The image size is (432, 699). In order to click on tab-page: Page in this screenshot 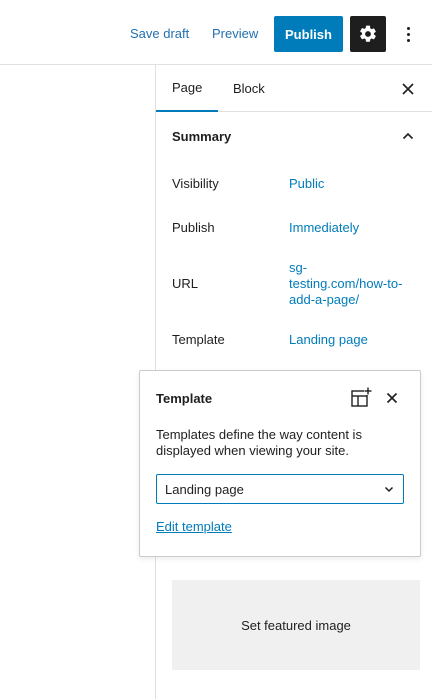, I will do `click(187, 88)`.